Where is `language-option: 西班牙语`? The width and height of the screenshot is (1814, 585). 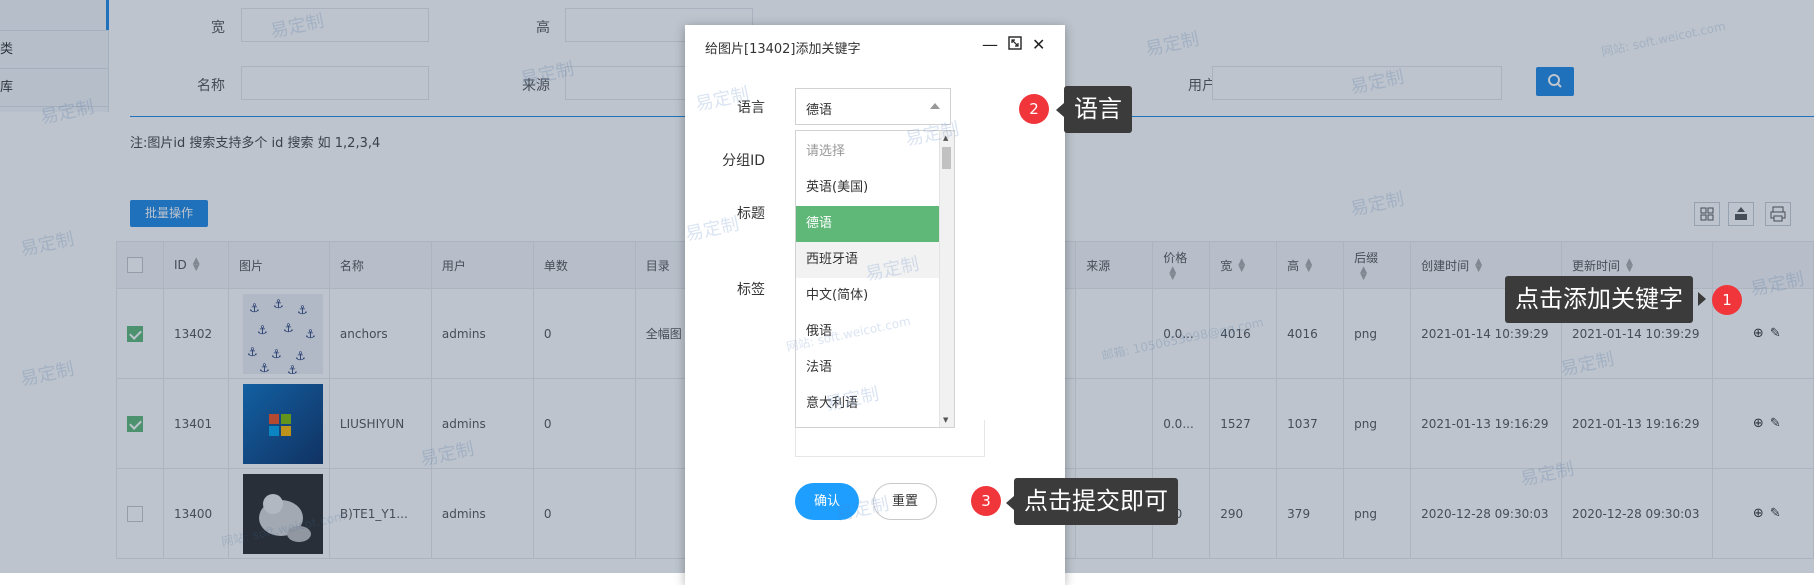 language-option: 西班牙语 is located at coordinates (868, 260).